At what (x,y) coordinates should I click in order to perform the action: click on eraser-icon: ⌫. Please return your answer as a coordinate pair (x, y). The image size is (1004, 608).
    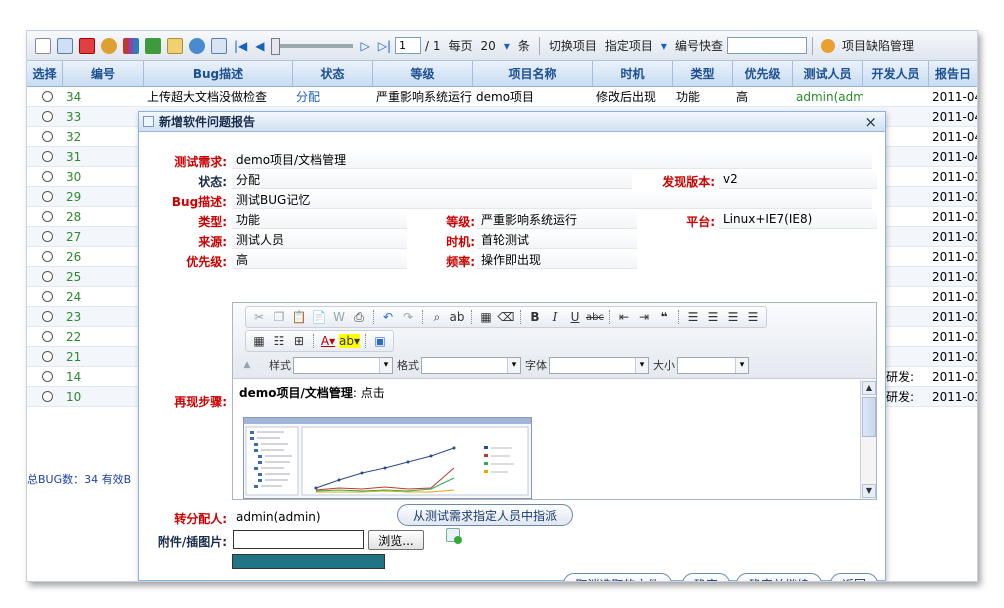
    Looking at the image, I should click on (506, 317).